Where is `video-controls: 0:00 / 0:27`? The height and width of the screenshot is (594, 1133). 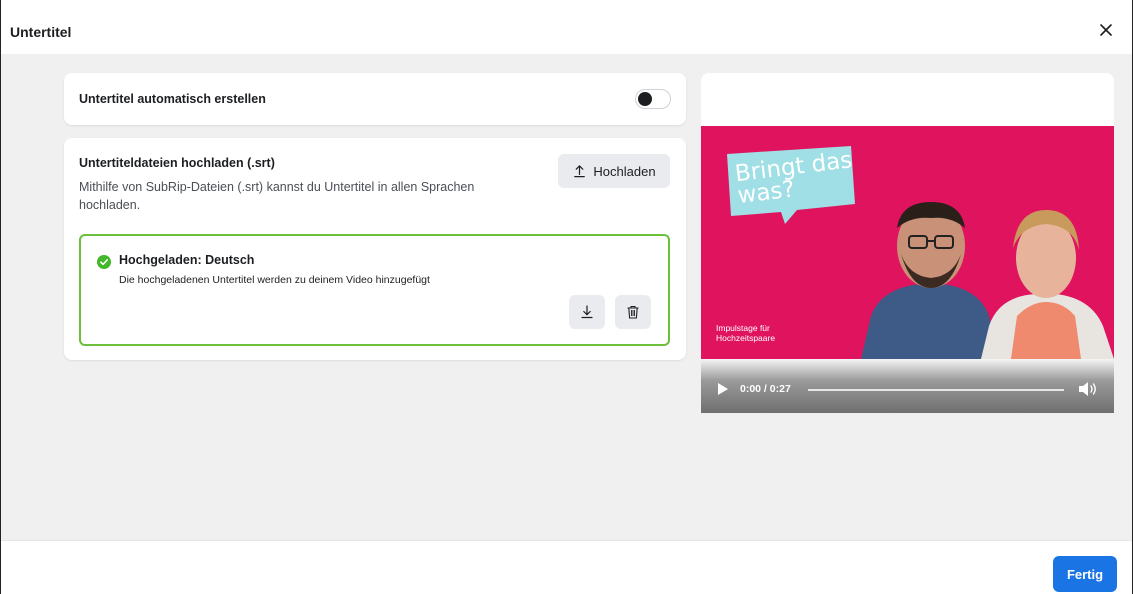 video-controls: 0:00 / 0:27 is located at coordinates (907, 386).